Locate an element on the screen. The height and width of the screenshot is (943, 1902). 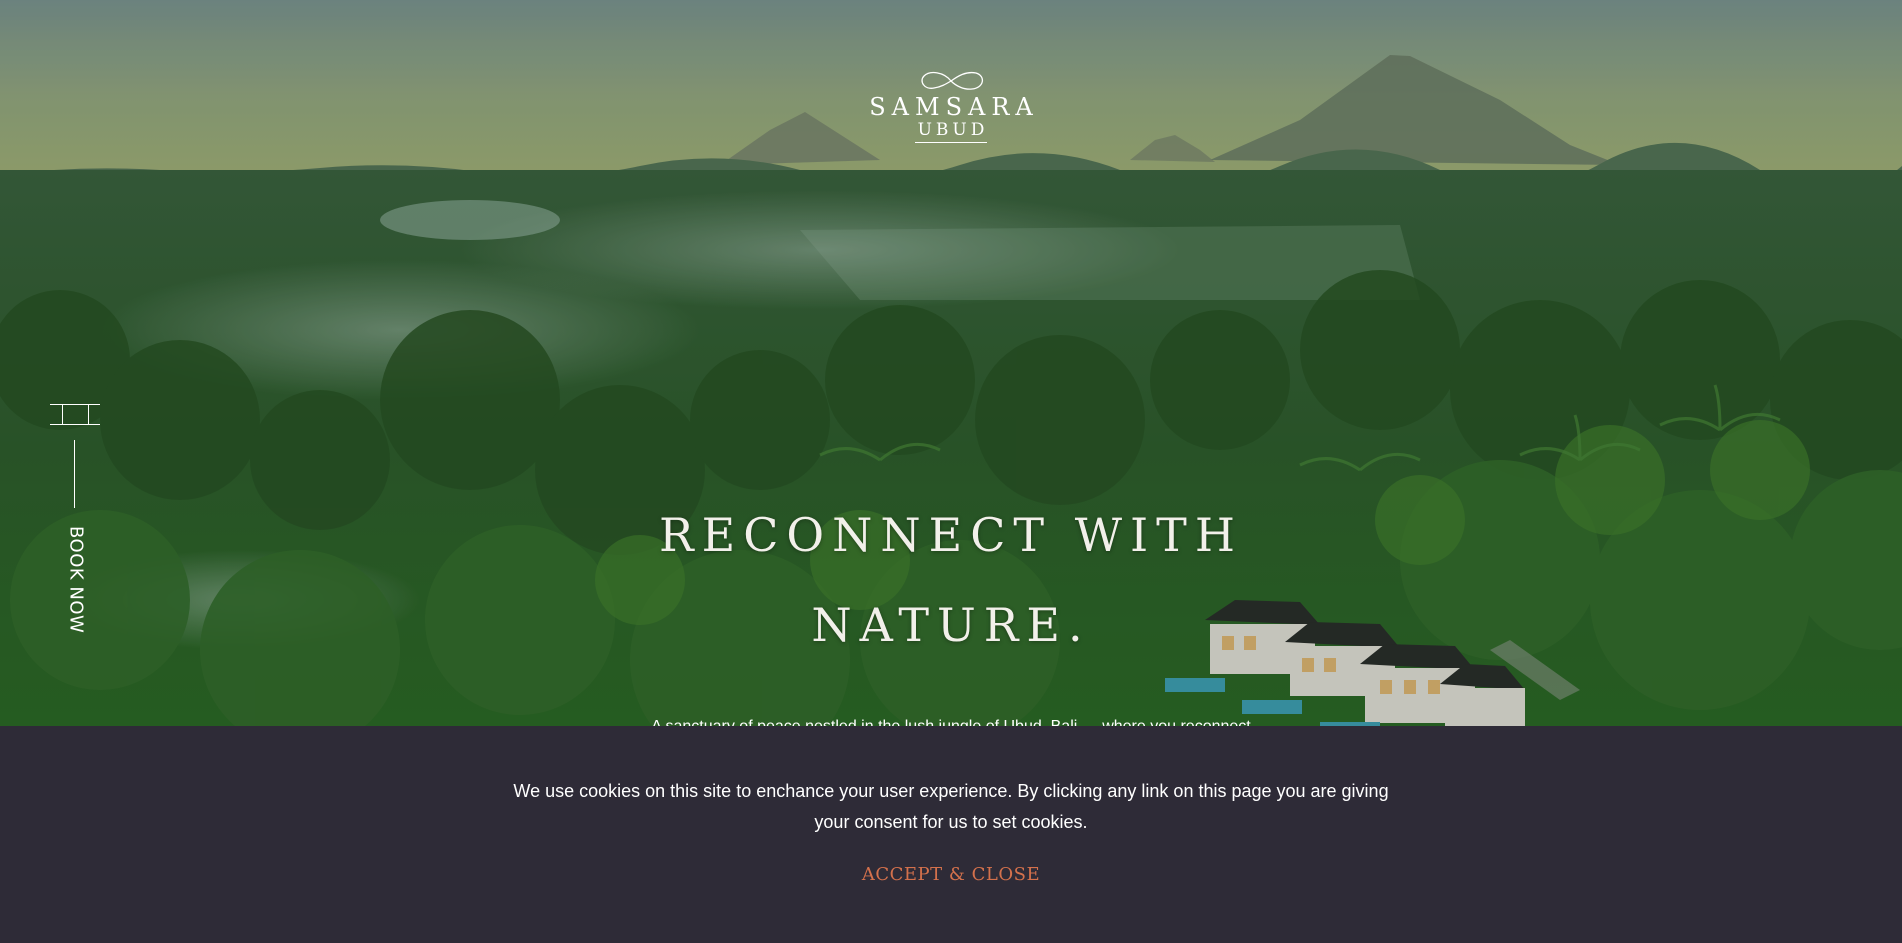
brand-location: UBUD is located at coordinates (953, 130).